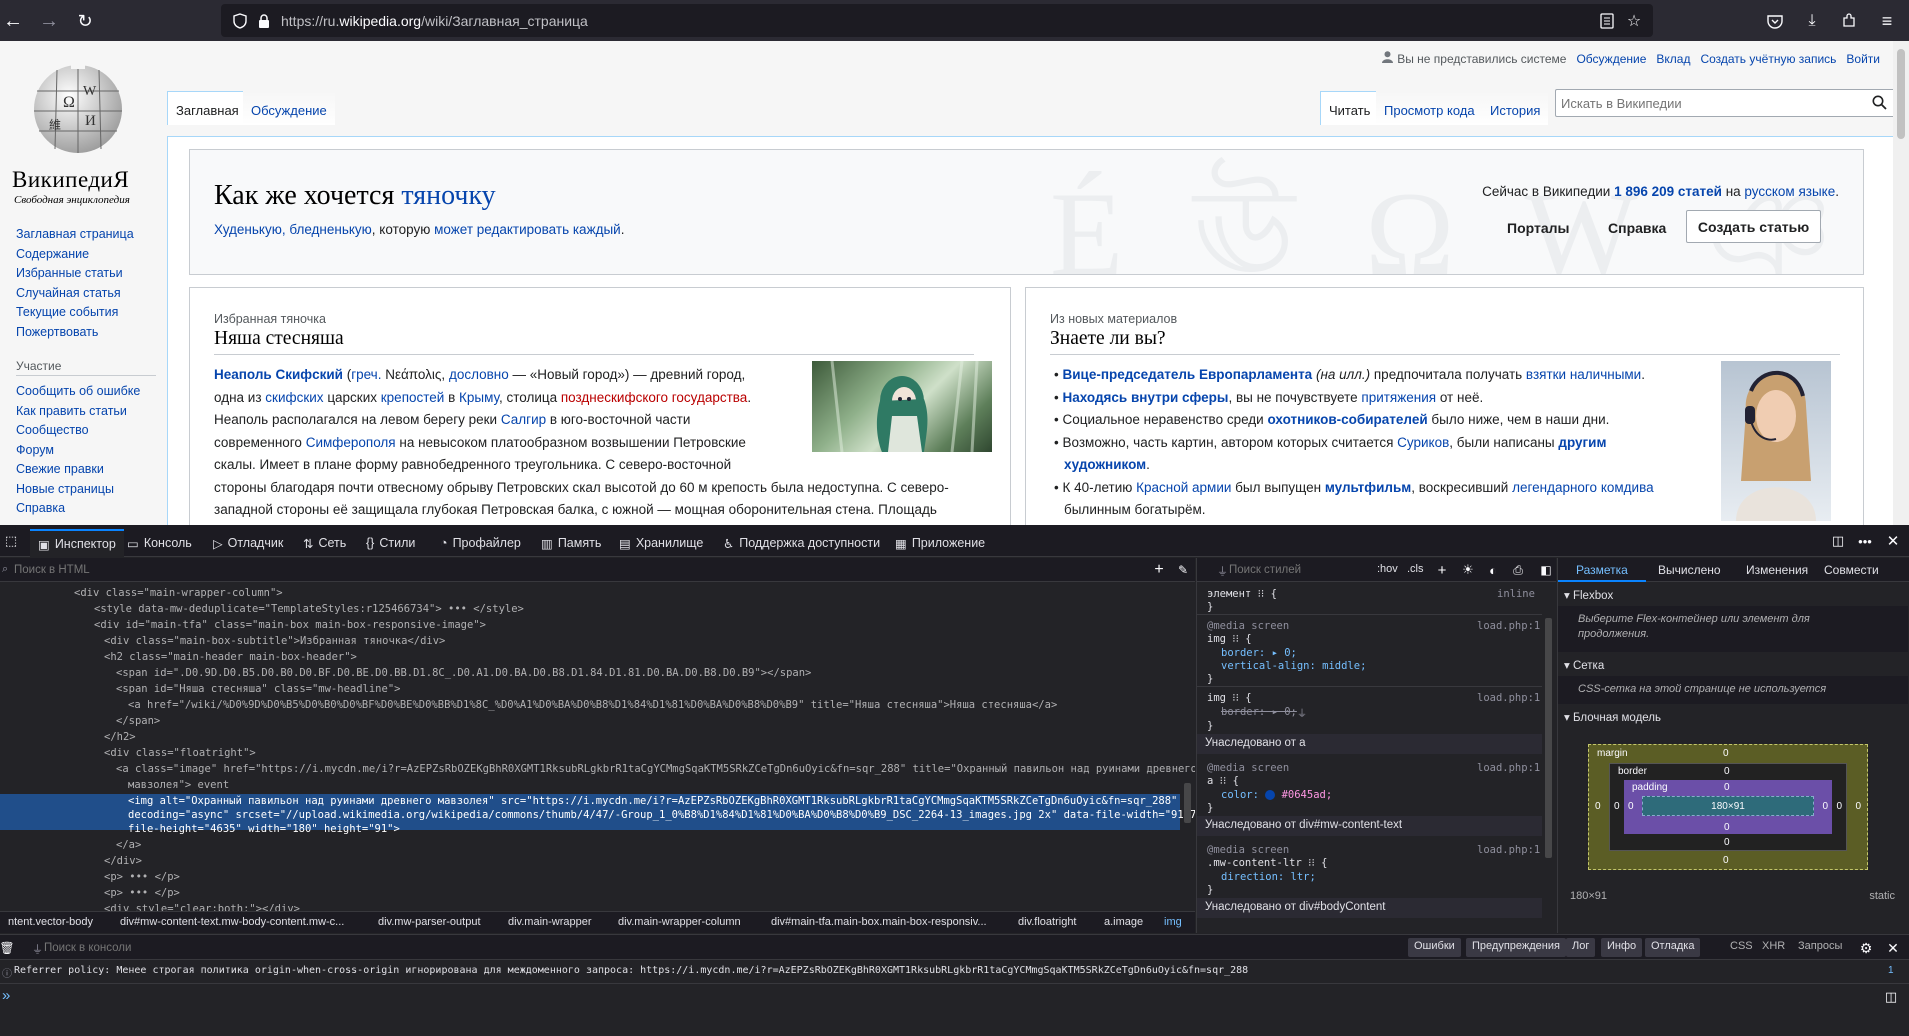  What do you see at coordinates (1442, 570) in the screenshot?
I see `add-rule-icon: +` at bounding box center [1442, 570].